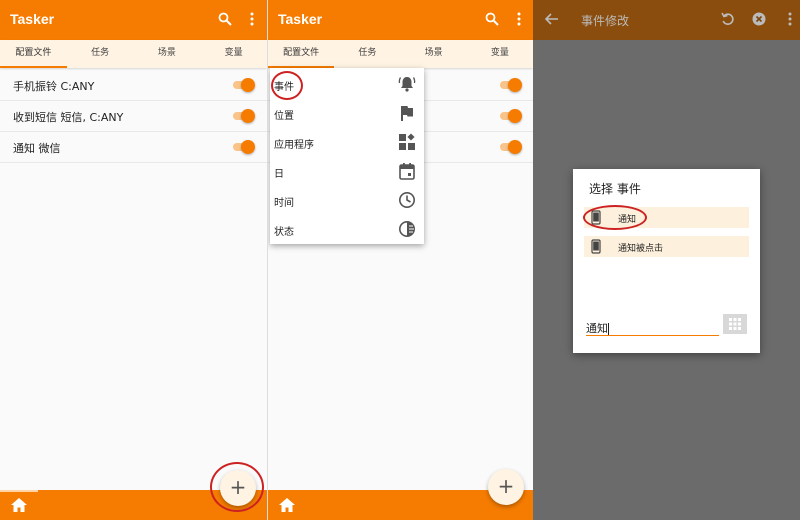  What do you see at coordinates (666, 20) in the screenshot?
I see `app-bar: 事件修改` at bounding box center [666, 20].